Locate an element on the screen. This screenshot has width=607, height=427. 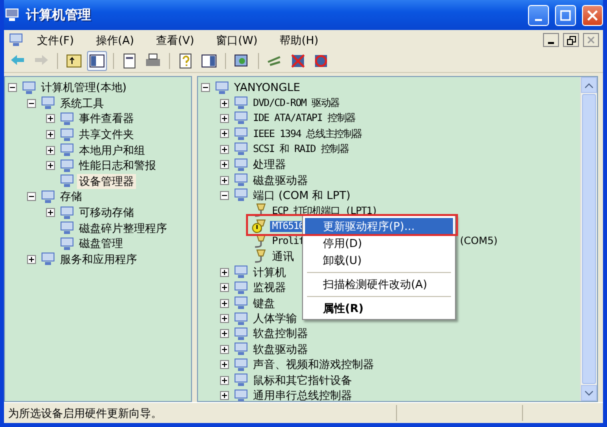
menu-item: 文件(F) is located at coordinates (55, 40).